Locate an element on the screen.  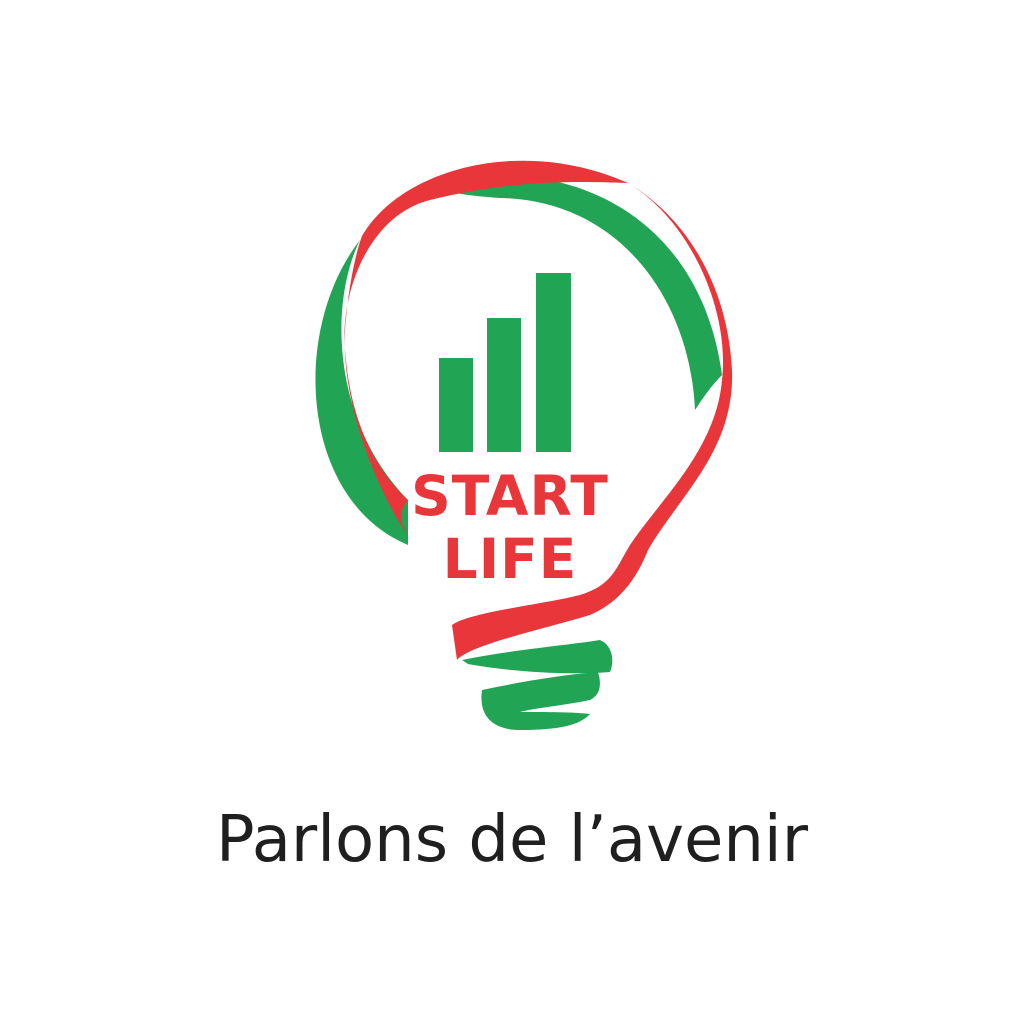
bulb-green-base-lower is located at coordinates (540, 701).